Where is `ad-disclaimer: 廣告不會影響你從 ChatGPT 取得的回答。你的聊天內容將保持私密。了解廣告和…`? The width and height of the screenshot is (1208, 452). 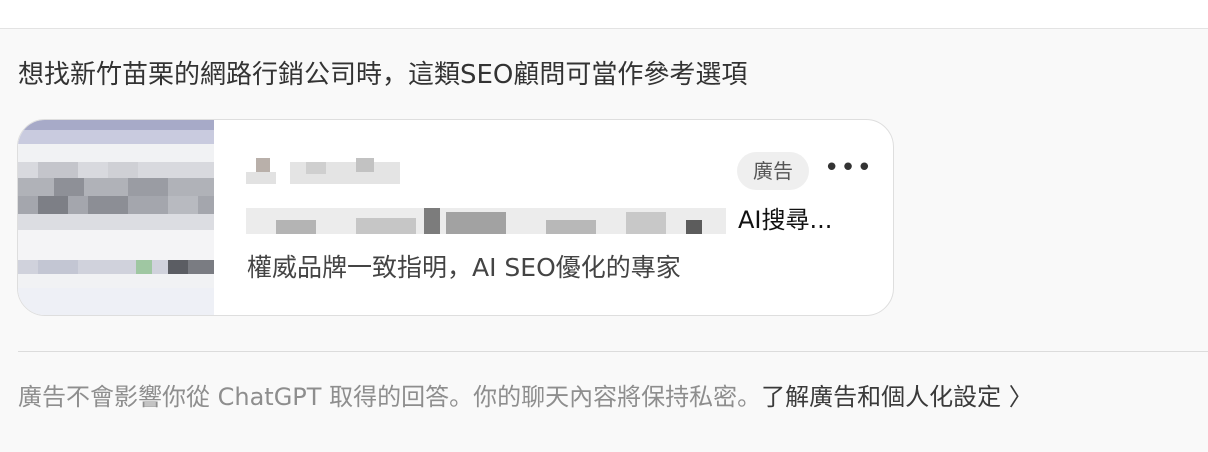
ad-disclaimer: 廣告不會影響你從 ChatGPT 取得的回答。你的聊天內容將保持私密。了解廣告和… is located at coordinates (525, 397).